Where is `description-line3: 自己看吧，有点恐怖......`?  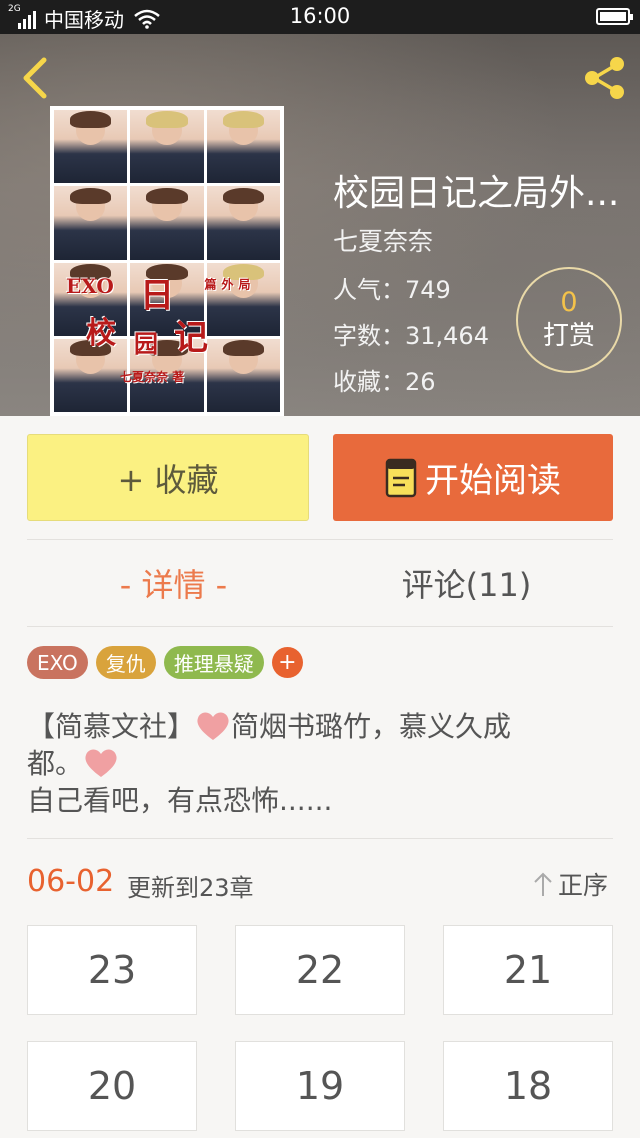 description-line3: 自己看吧，有点恐怖...... is located at coordinates (180, 800).